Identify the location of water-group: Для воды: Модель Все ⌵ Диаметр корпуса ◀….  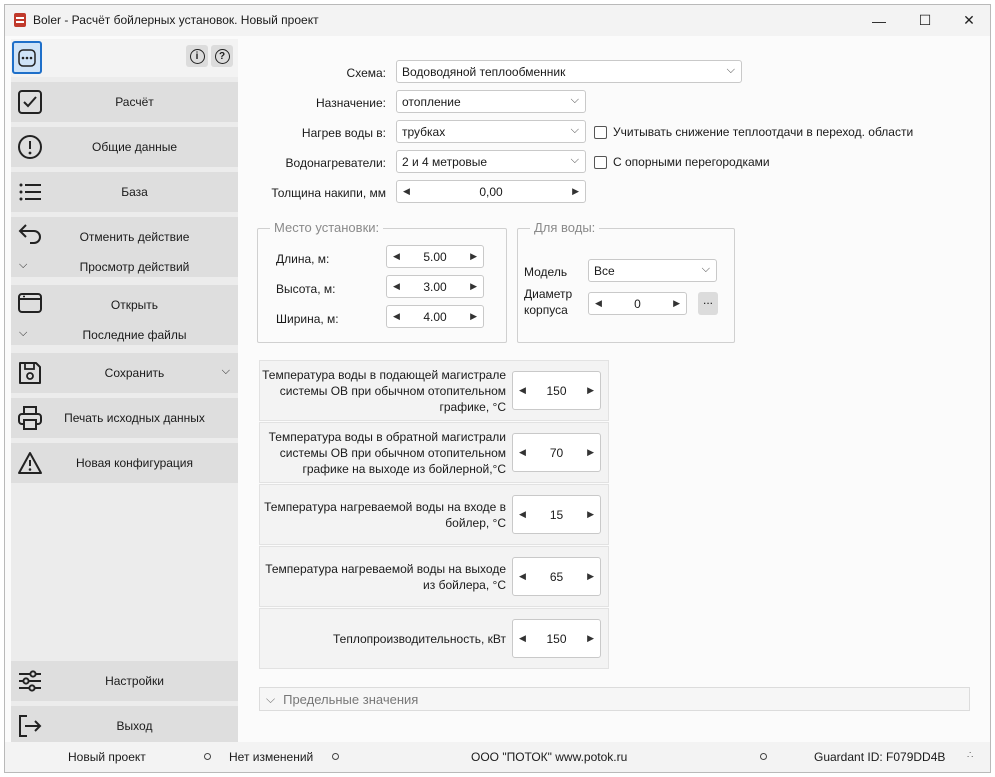
(626, 281).